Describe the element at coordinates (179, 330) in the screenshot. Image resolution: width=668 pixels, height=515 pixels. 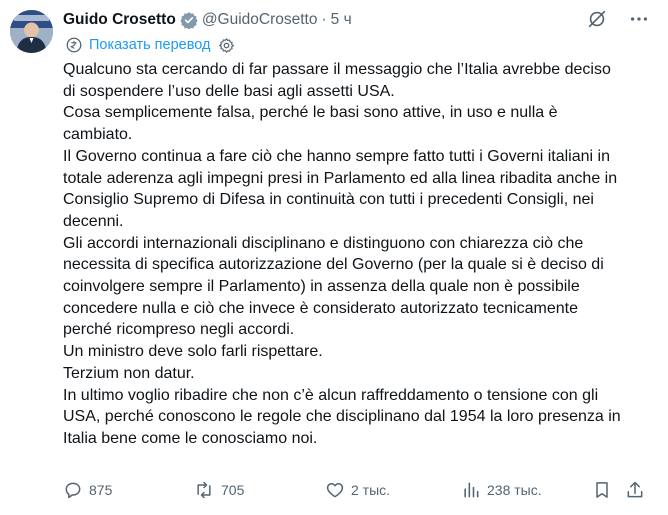
I see `post-text-line: perché ricompreso negli accordi.` at that location.